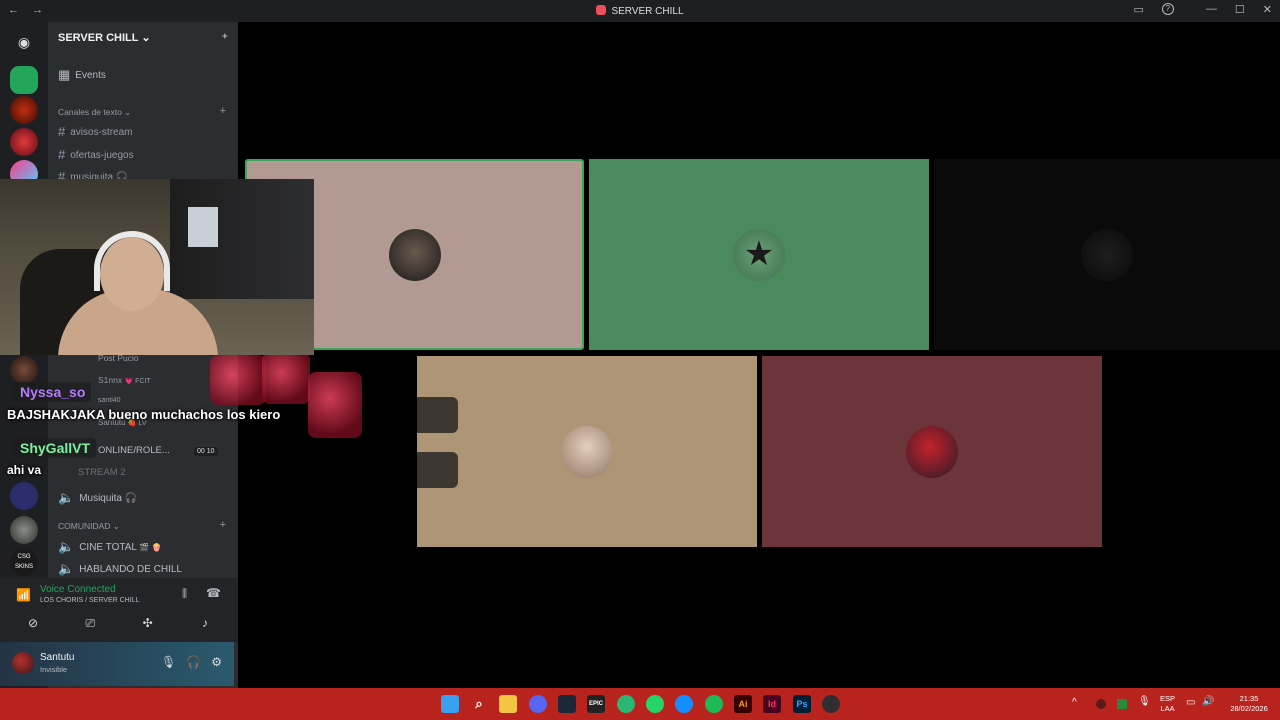 Image resolution: width=1280 pixels, height=720 pixels. Describe the element at coordinates (831, 704) in the screenshot. I see `obs-icon` at that location.